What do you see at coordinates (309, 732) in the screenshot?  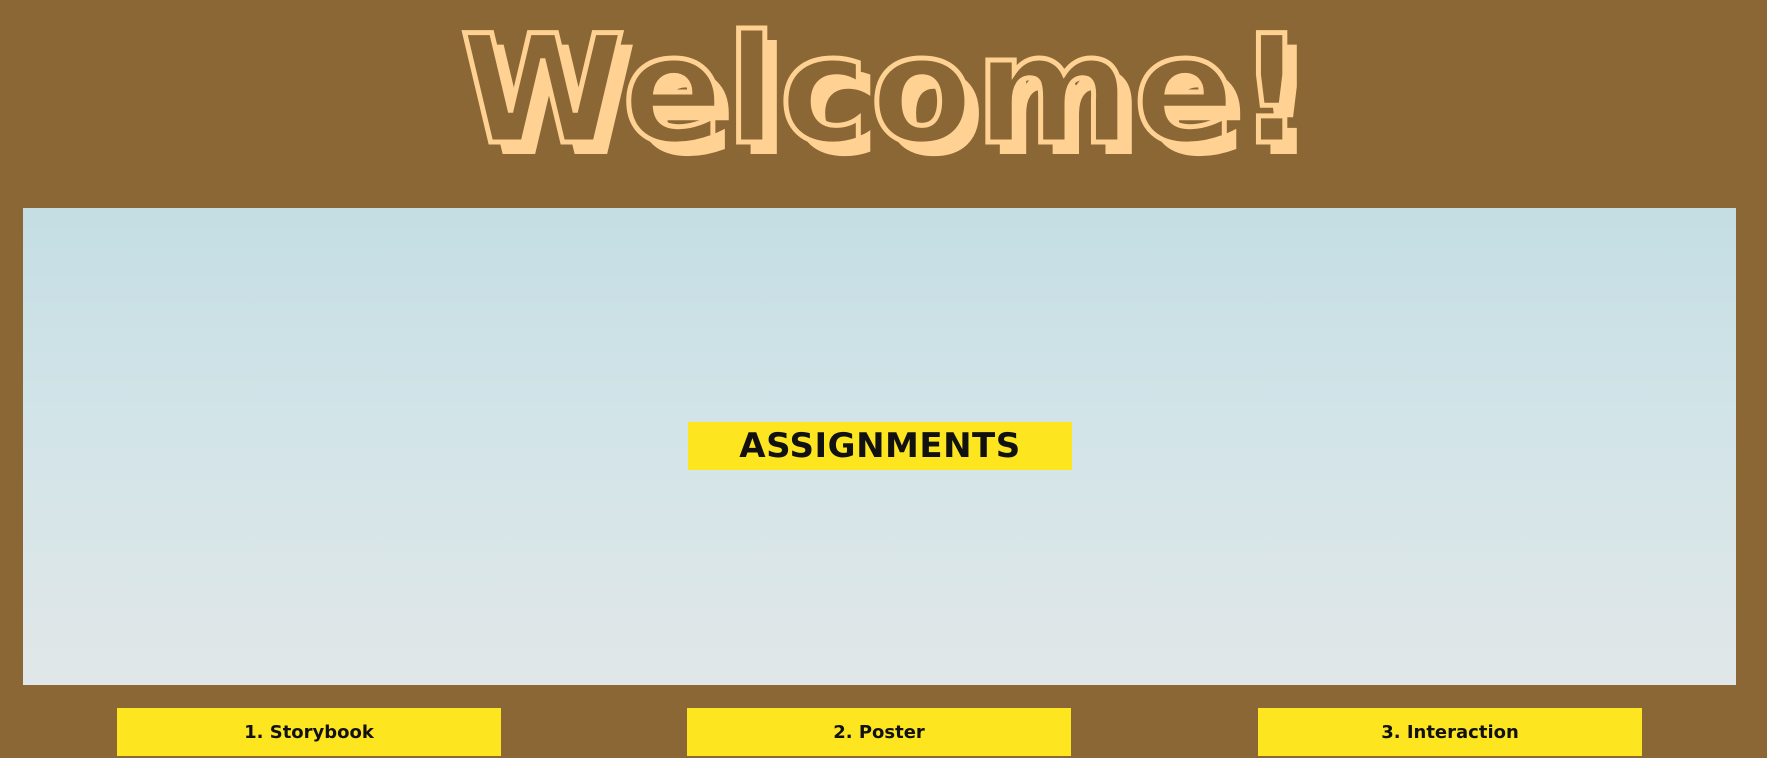 I see `storybook-button: 1. Storybook` at bounding box center [309, 732].